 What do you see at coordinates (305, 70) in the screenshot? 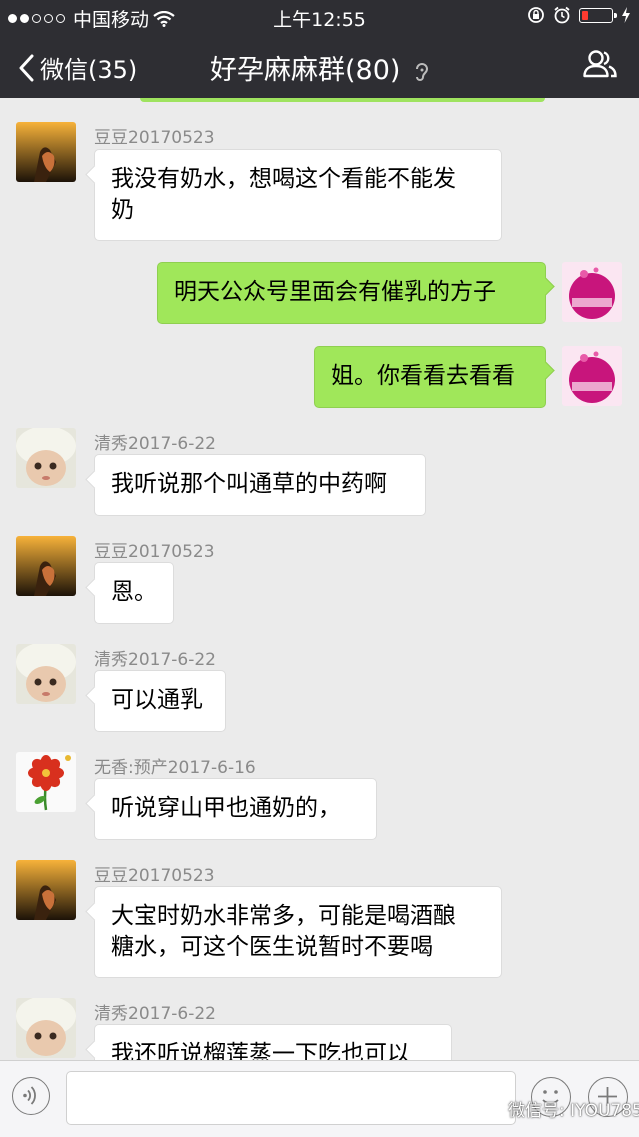
I see `chat-title-text: 好孕麻麻群(80)` at bounding box center [305, 70].